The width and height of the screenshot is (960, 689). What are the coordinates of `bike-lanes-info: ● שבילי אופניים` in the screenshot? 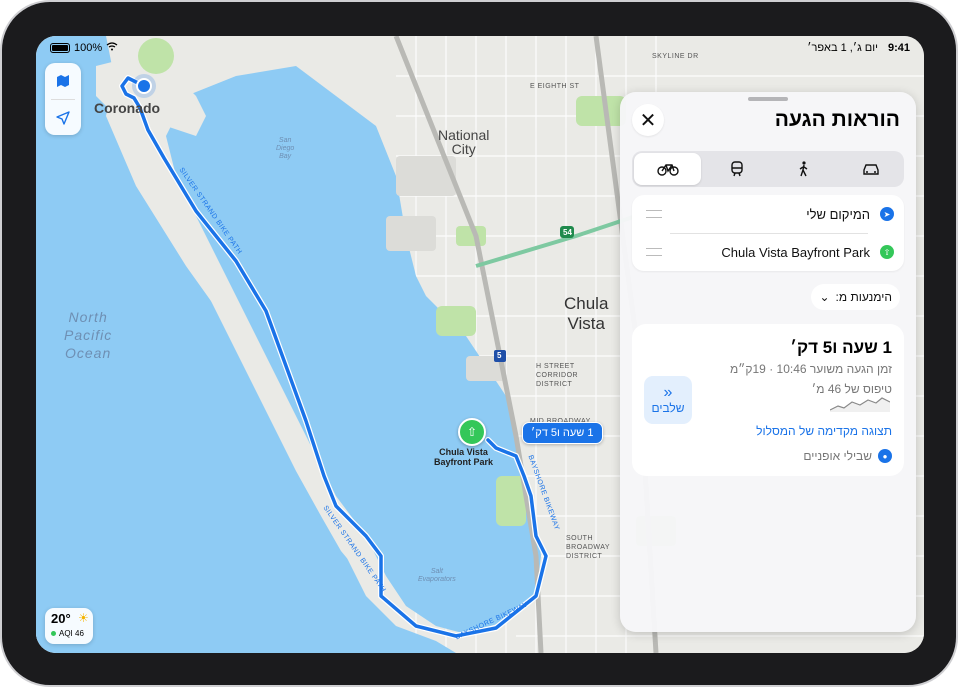 It's located at (847, 456).